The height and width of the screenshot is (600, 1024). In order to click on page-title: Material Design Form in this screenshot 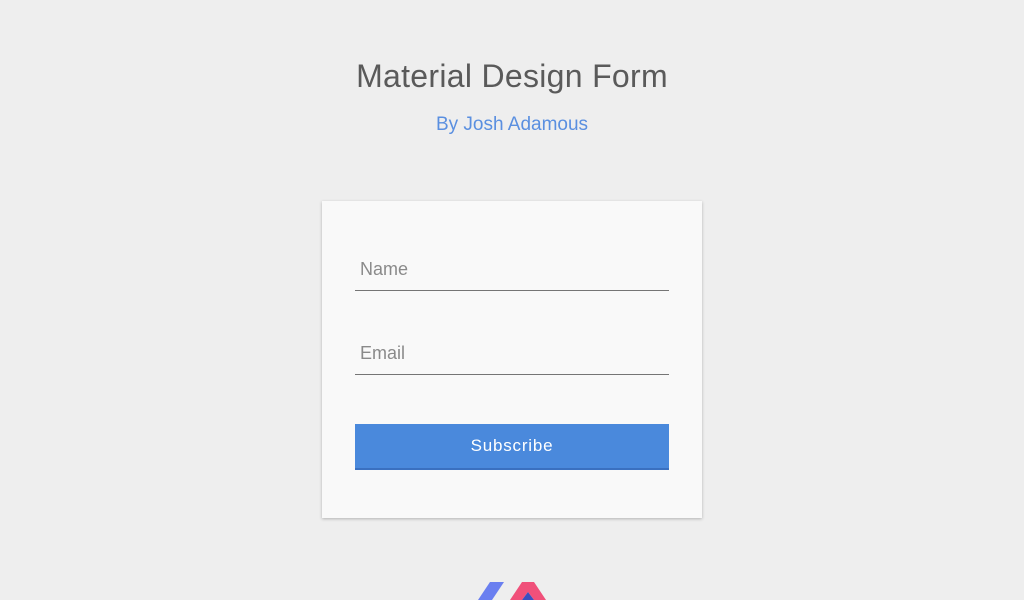, I will do `click(512, 76)`.